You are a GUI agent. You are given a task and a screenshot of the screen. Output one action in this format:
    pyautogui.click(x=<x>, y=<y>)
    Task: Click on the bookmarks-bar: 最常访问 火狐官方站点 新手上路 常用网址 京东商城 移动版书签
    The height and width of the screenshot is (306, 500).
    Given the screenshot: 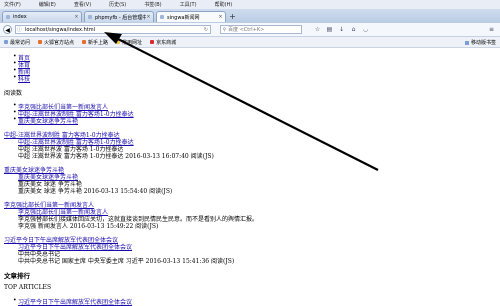 What is the action you would take?
    pyautogui.click(x=250, y=42)
    